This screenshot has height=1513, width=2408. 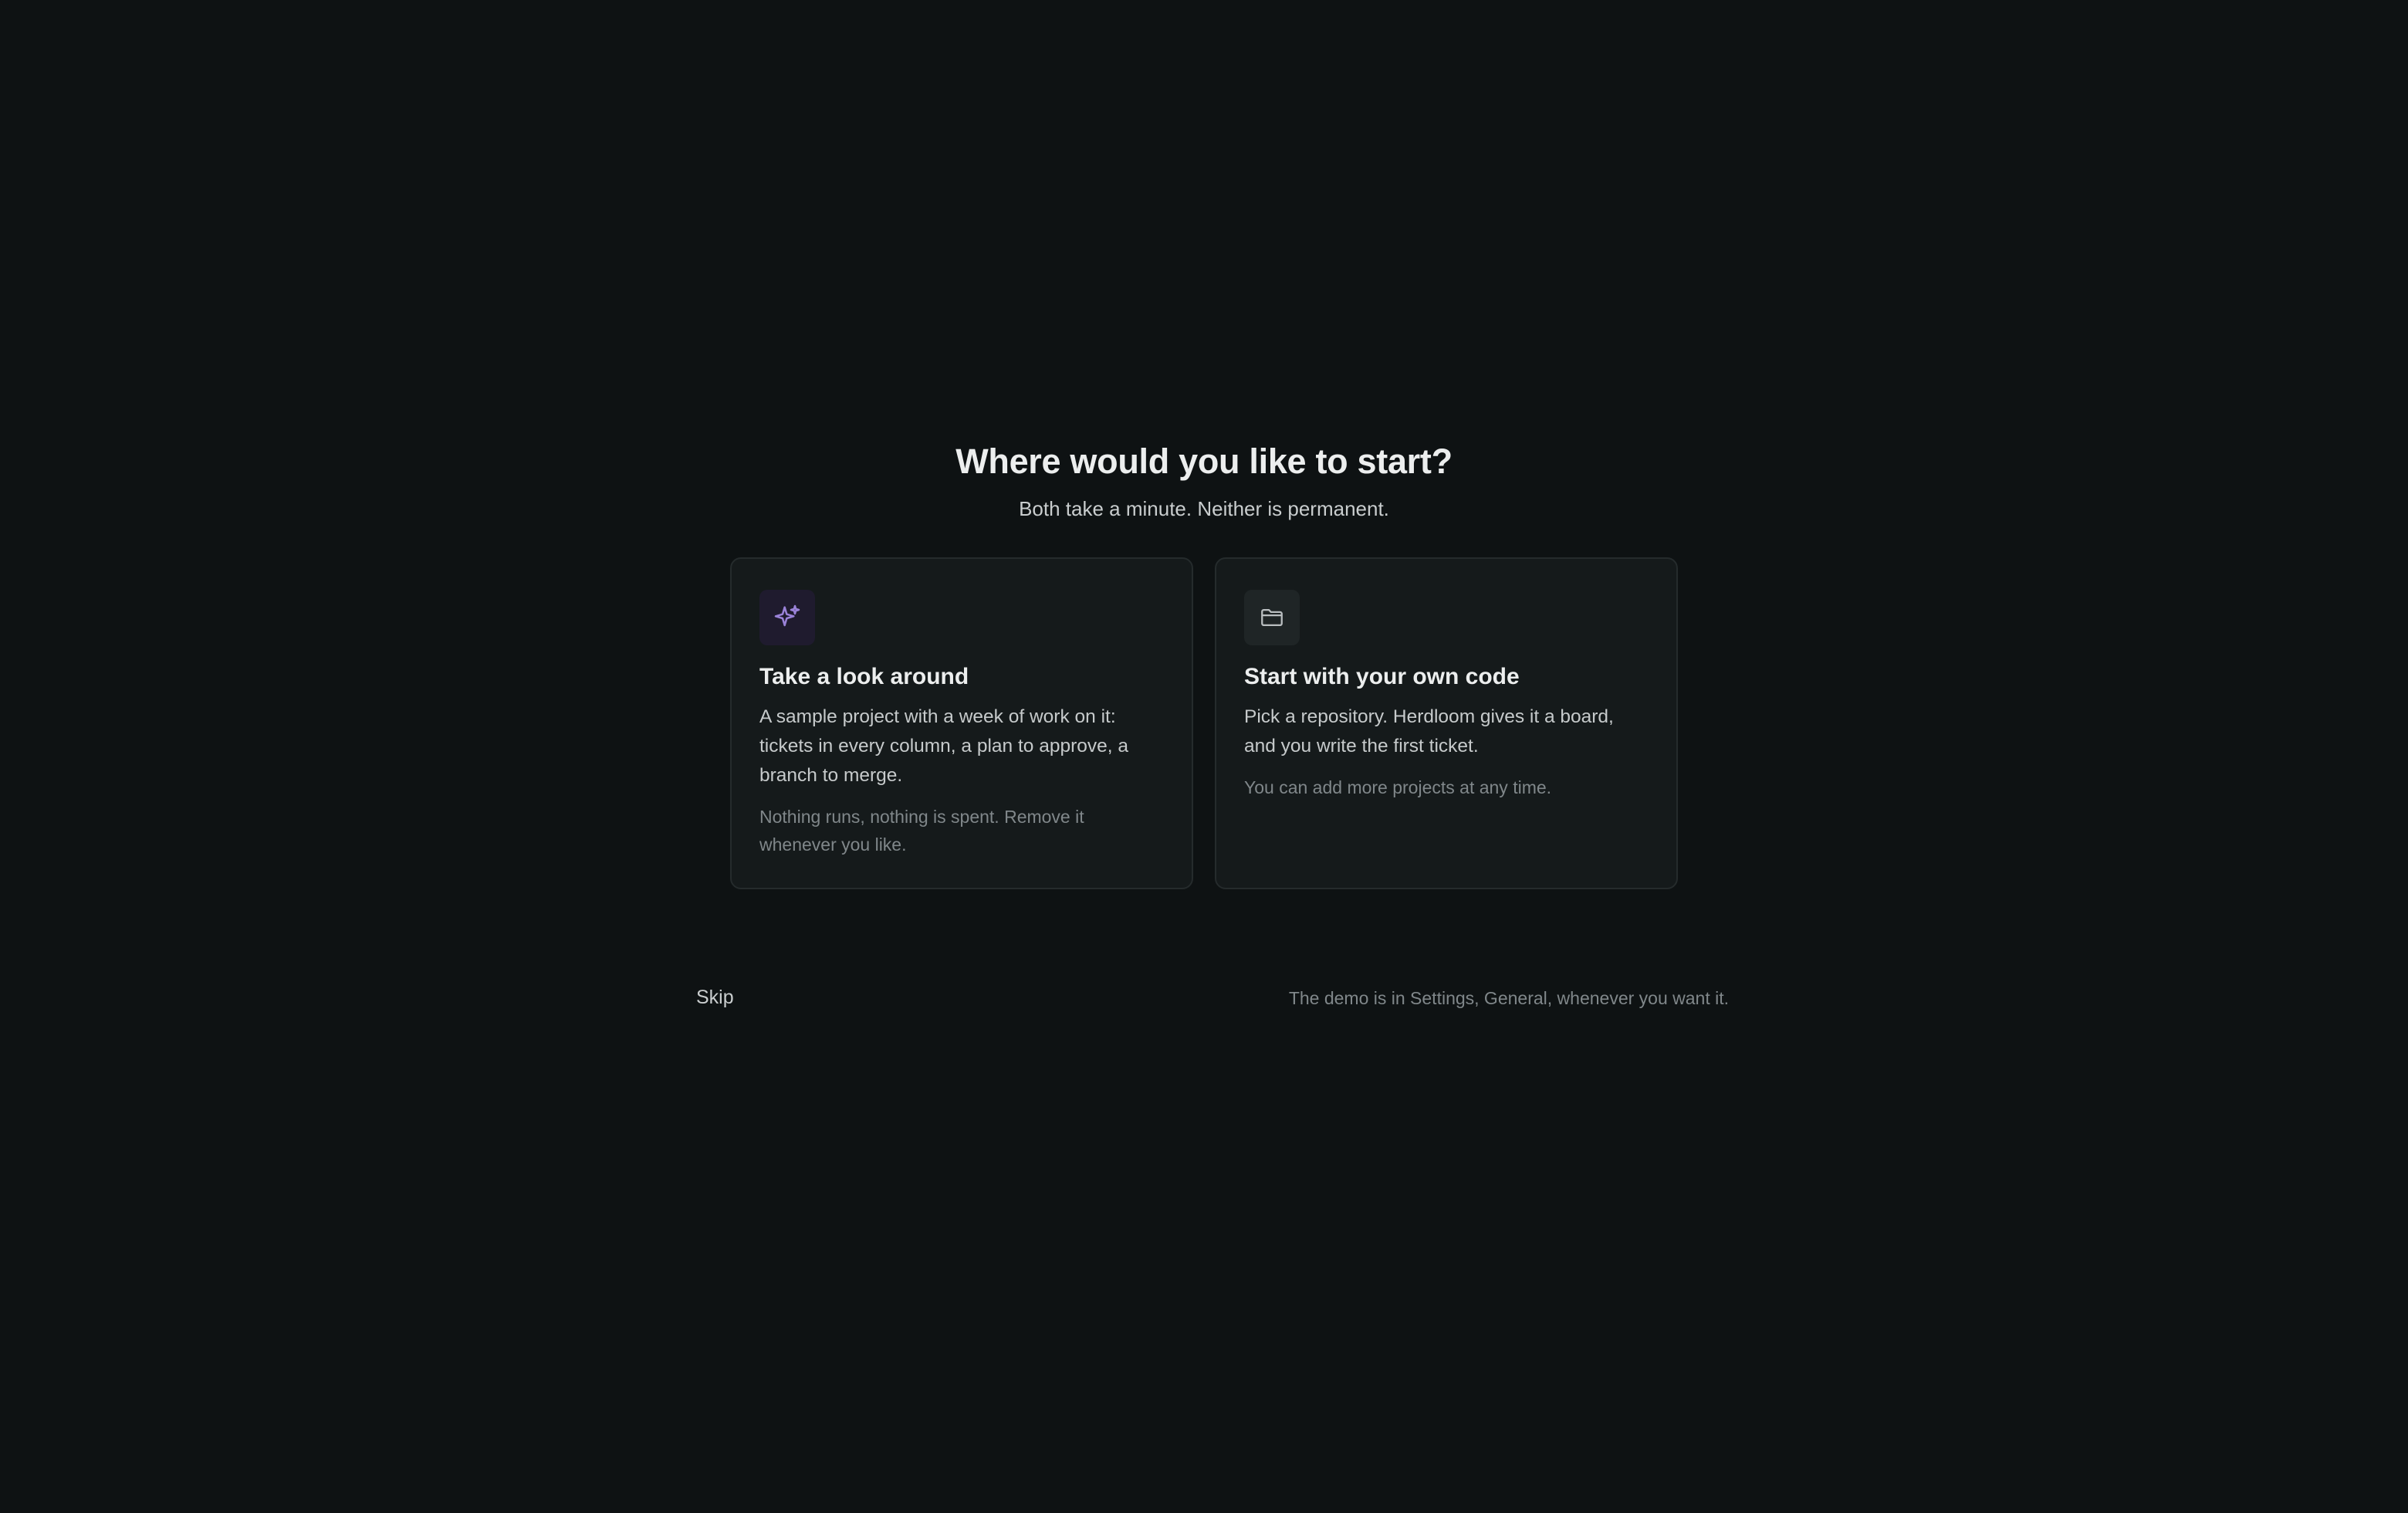 What do you see at coordinates (1398, 787) in the screenshot?
I see `option-note: You can add more projects at any time.` at bounding box center [1398, 787].